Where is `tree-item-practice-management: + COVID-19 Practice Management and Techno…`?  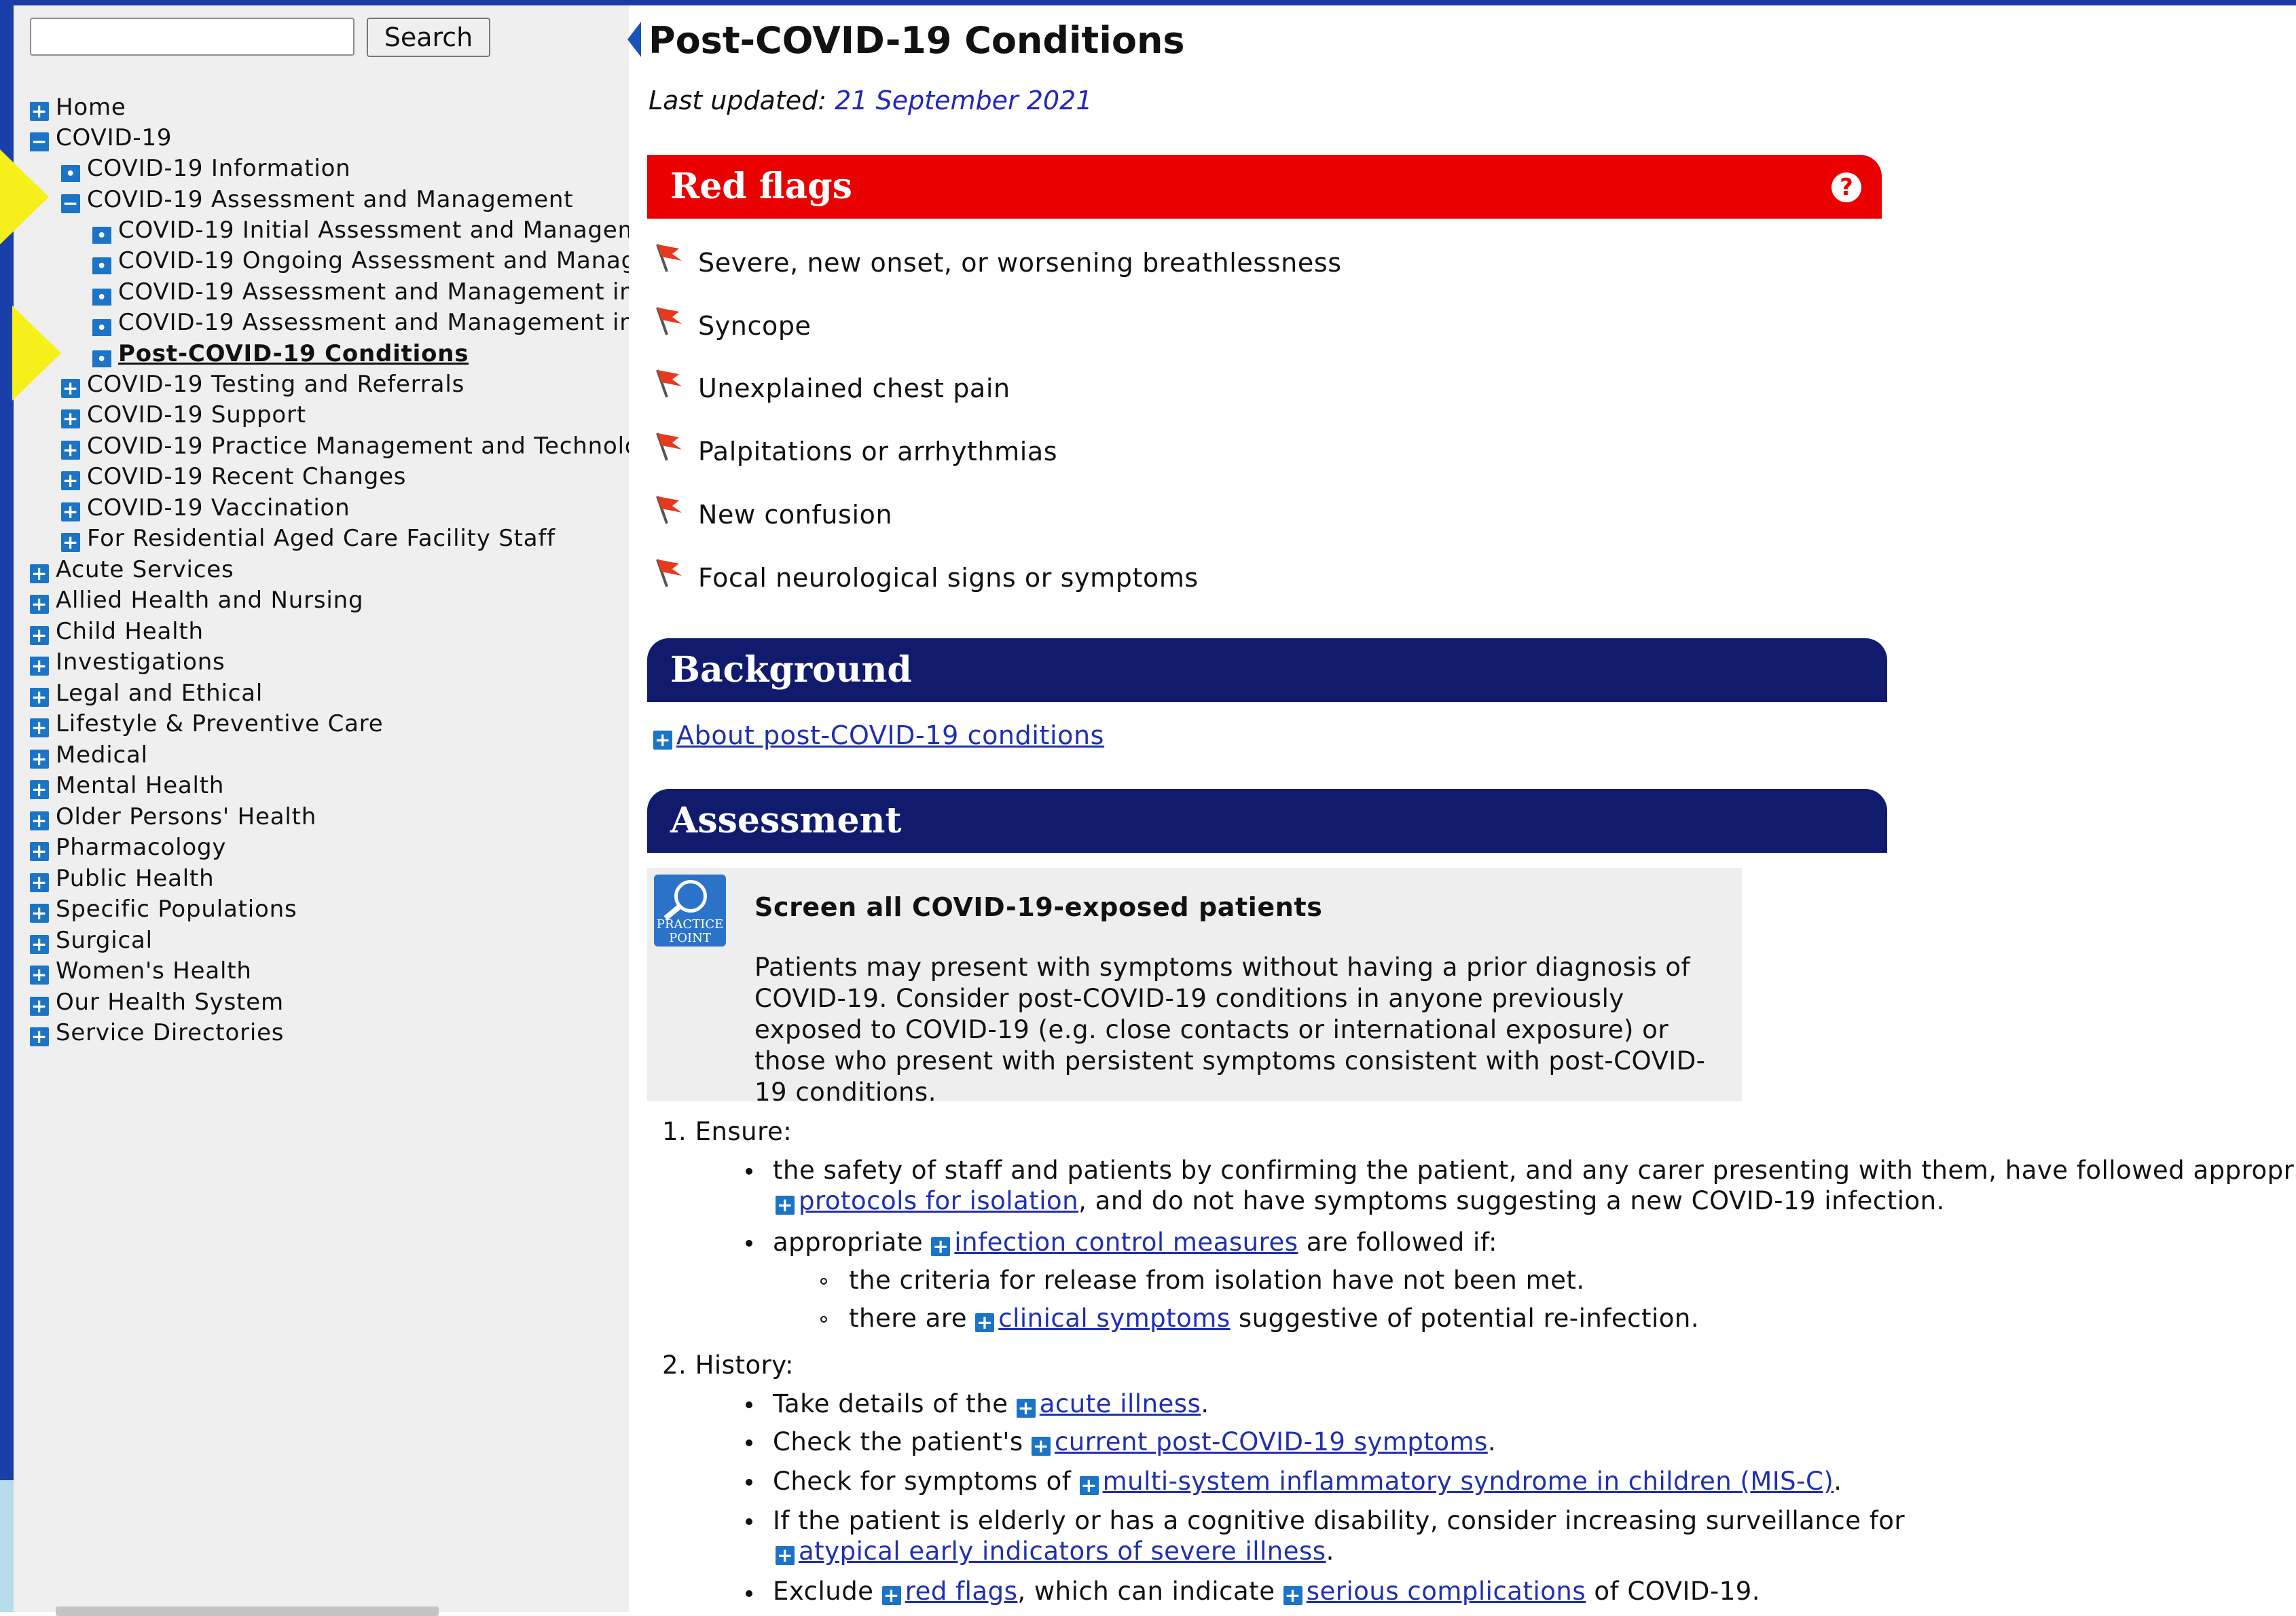 tree-item-practice-management: + COVID-19 Practice Management and Techno… is located at coordinates (345, 447).